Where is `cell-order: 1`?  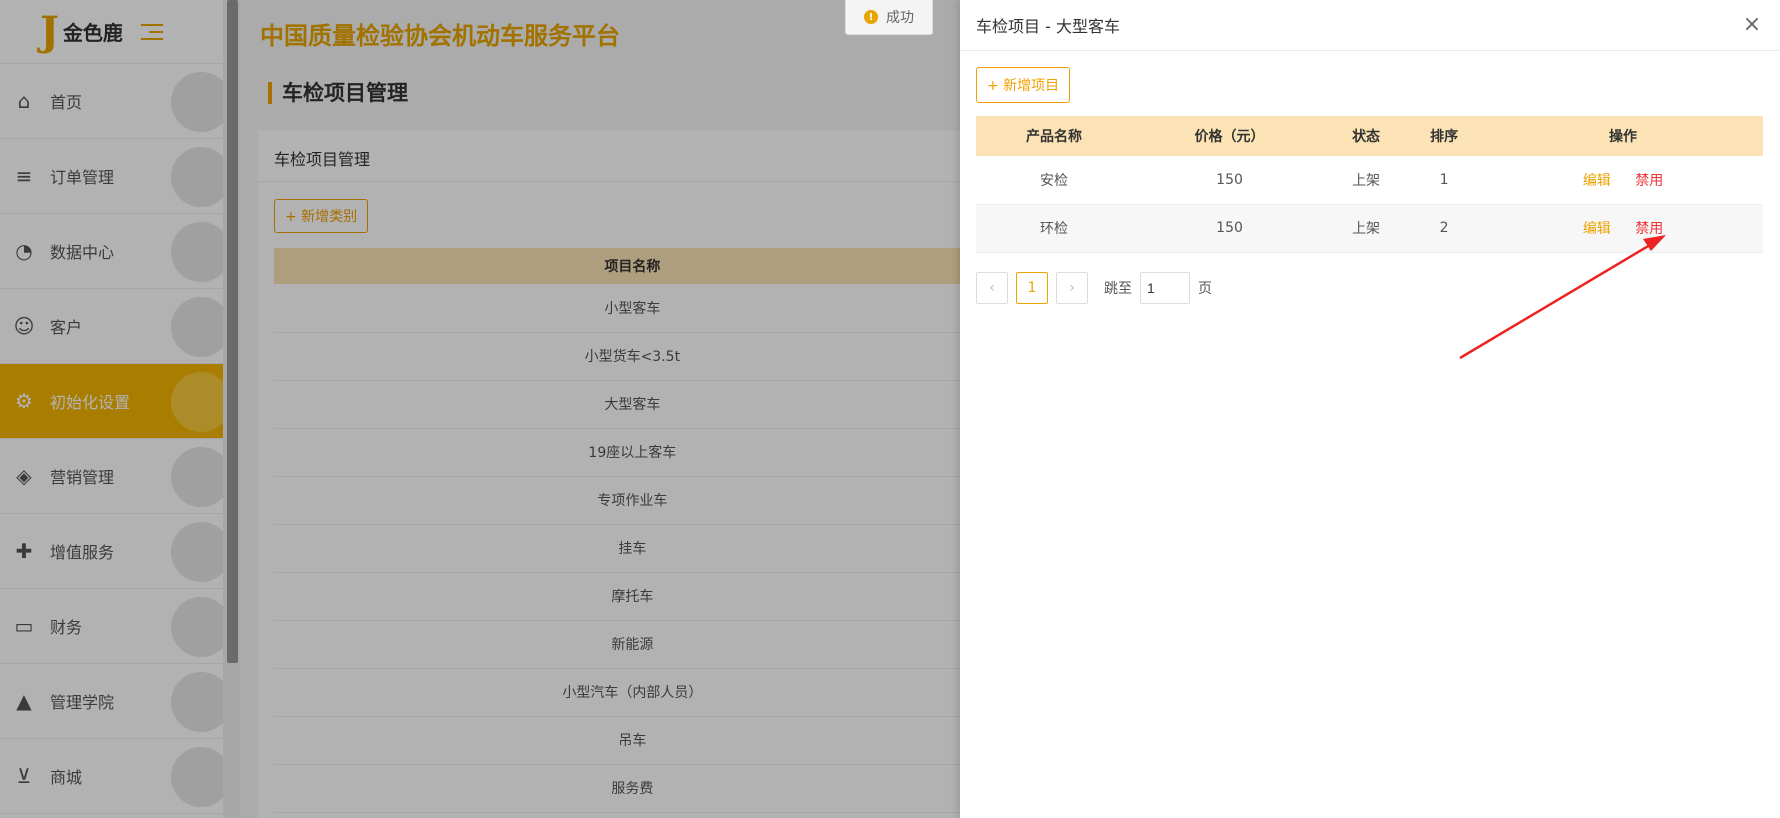
cell-order: 1 is located at coordinates (1444, 180).